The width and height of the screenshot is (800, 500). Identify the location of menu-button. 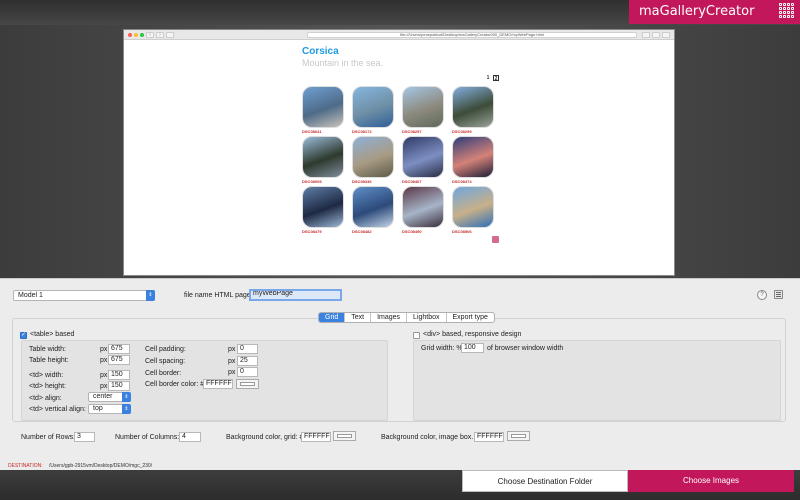
(778, 294).